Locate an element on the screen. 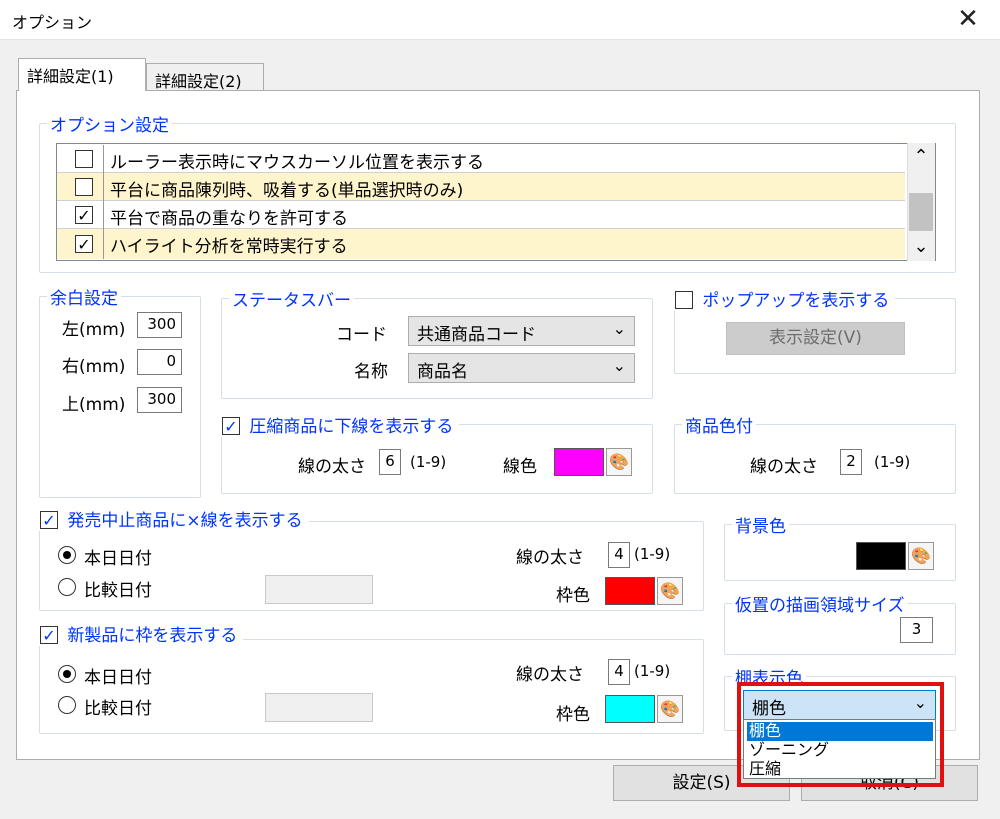 The height and width of the screenshot is (819, 1000). new-product-color-swatch is located at coordinates (630, 709).